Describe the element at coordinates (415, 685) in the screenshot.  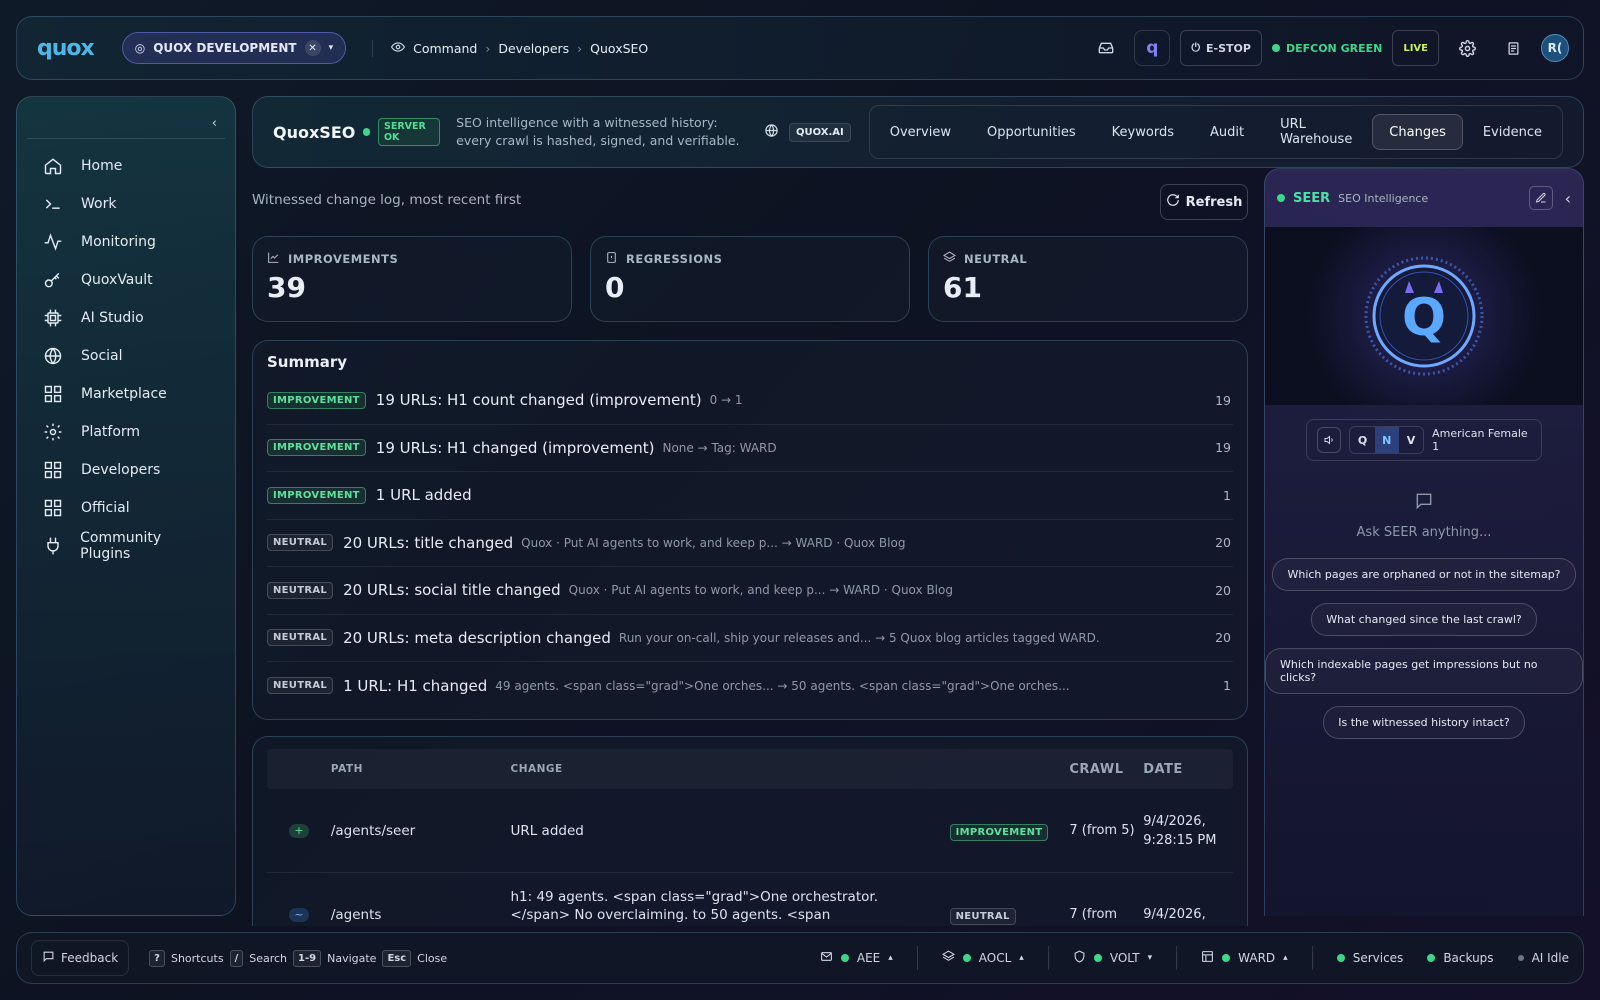
I see `change-title: 1 URL: H1 changed` at that location.